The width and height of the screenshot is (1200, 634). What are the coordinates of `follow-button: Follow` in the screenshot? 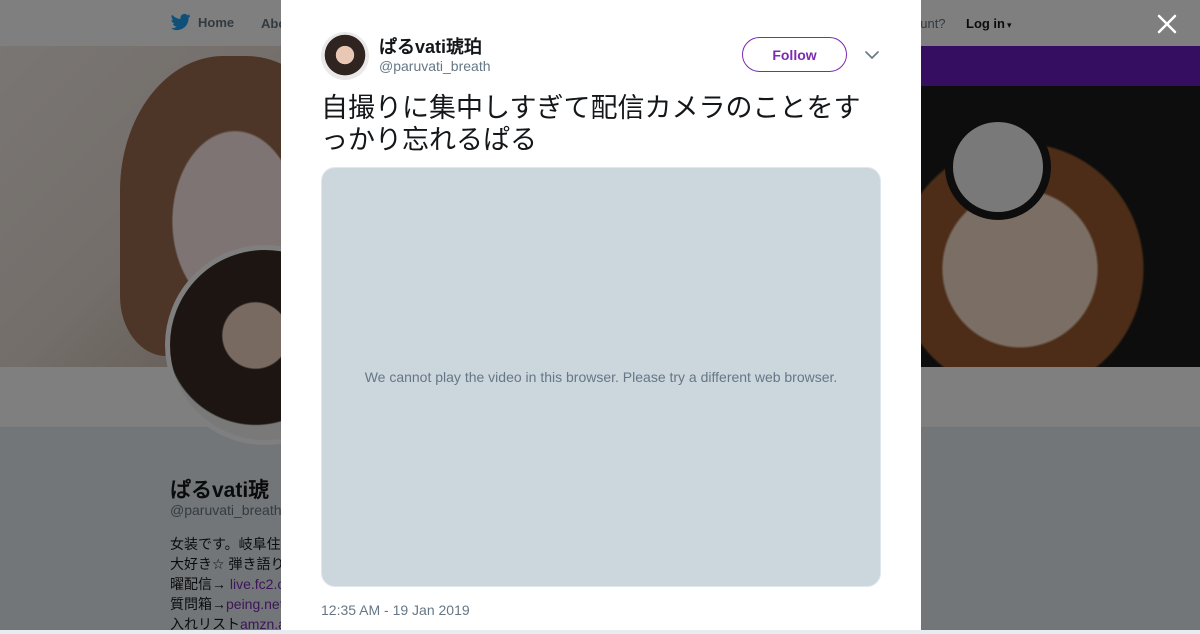 It's located at (794, 54).